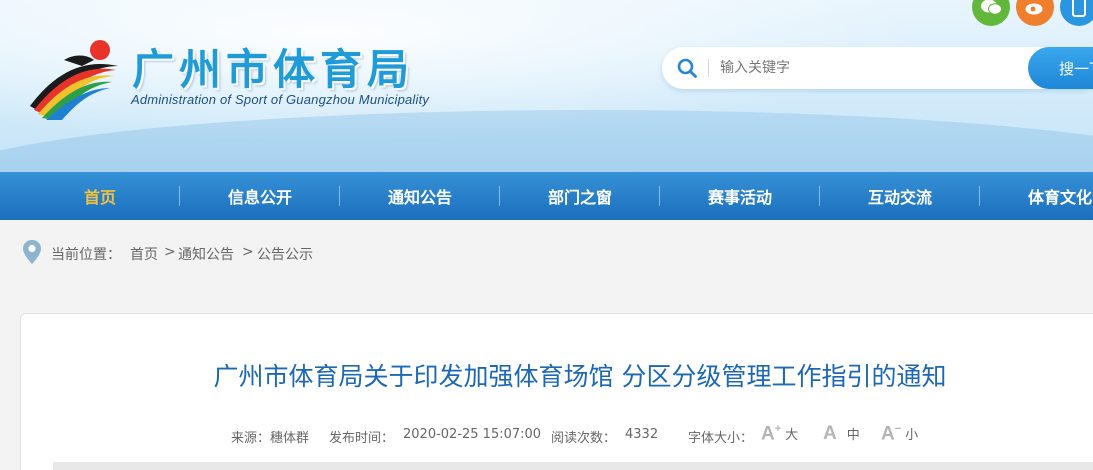 Image resolution: width=1093 pixels, height=470 pixels. What do you see at coordinates (100, 196) in the screenshot?
I see `nav-item-home: 首页` at bounding box center [100, 196].